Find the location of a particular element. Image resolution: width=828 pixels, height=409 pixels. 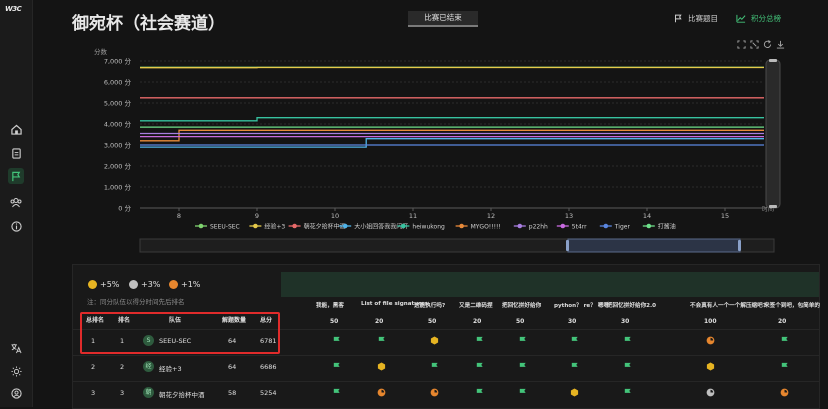

vertical-slider-handle-top is located at coordinates (773, 60).